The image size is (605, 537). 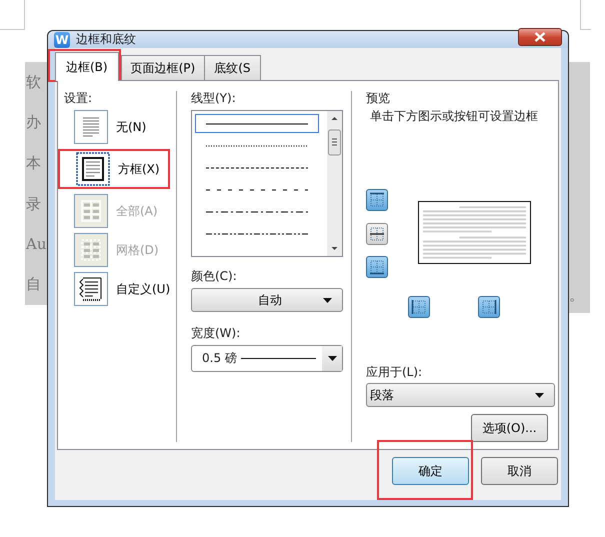 What do you see at coordinates (214, 276) in the screenshot?
I see `field-label: 颜色(C):` at bounding box center [214, 276].